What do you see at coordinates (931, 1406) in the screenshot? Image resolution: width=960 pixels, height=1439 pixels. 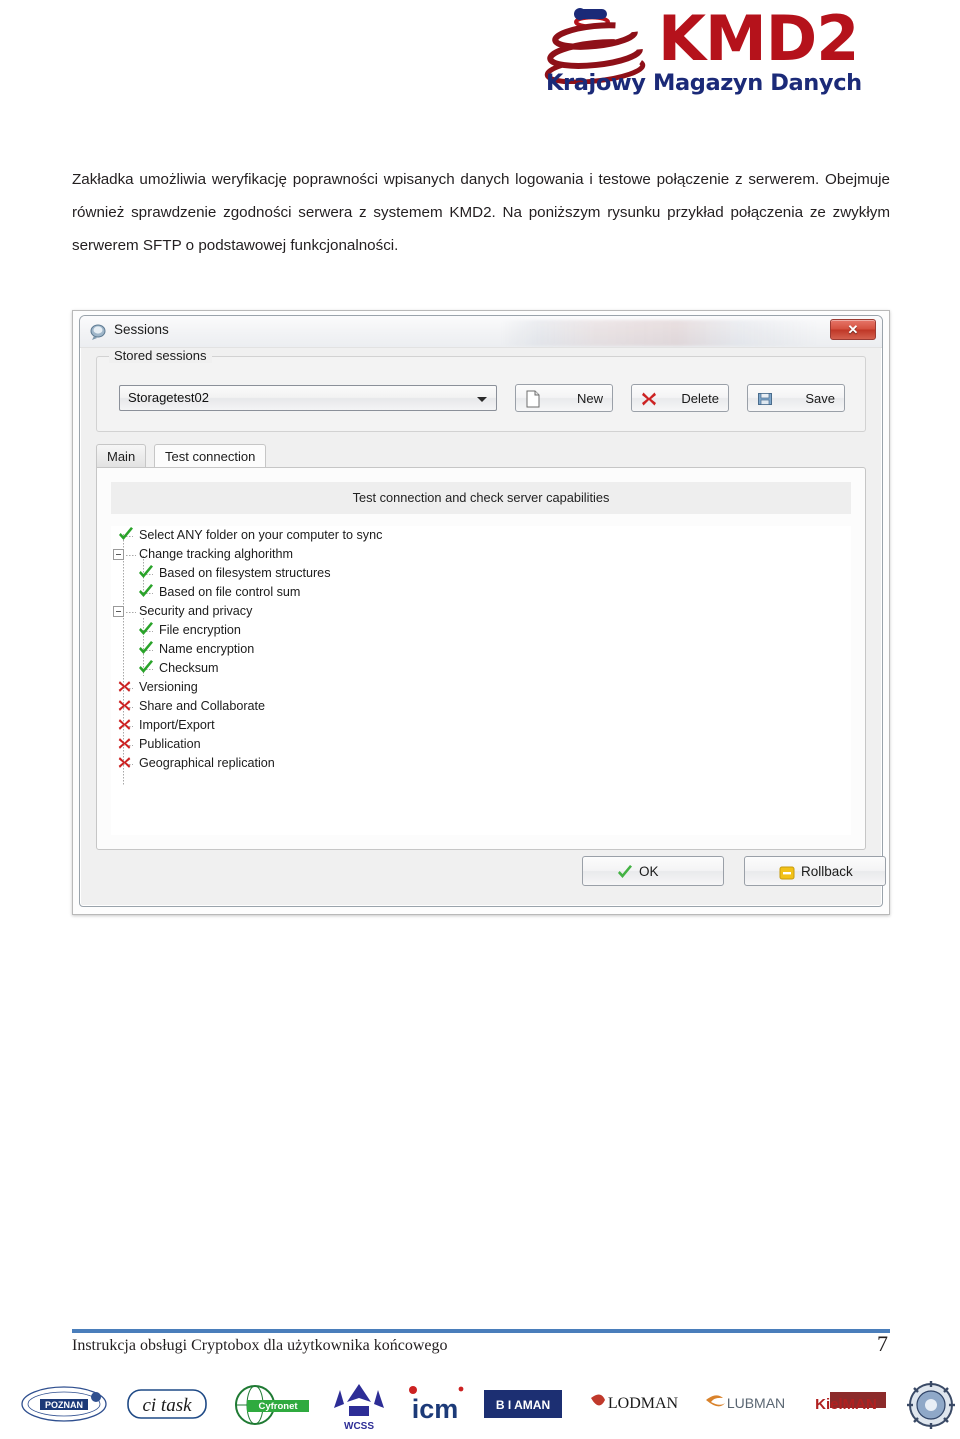 I see `seal-logo` at bounding box center [931, 1406].